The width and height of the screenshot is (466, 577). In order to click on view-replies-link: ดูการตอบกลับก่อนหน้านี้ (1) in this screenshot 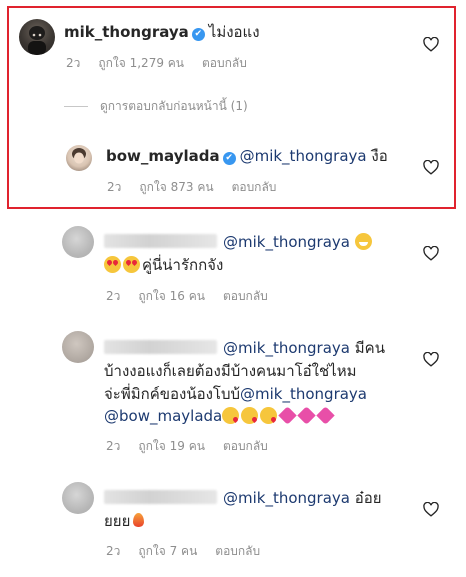, I will do `click(174, 106)`.